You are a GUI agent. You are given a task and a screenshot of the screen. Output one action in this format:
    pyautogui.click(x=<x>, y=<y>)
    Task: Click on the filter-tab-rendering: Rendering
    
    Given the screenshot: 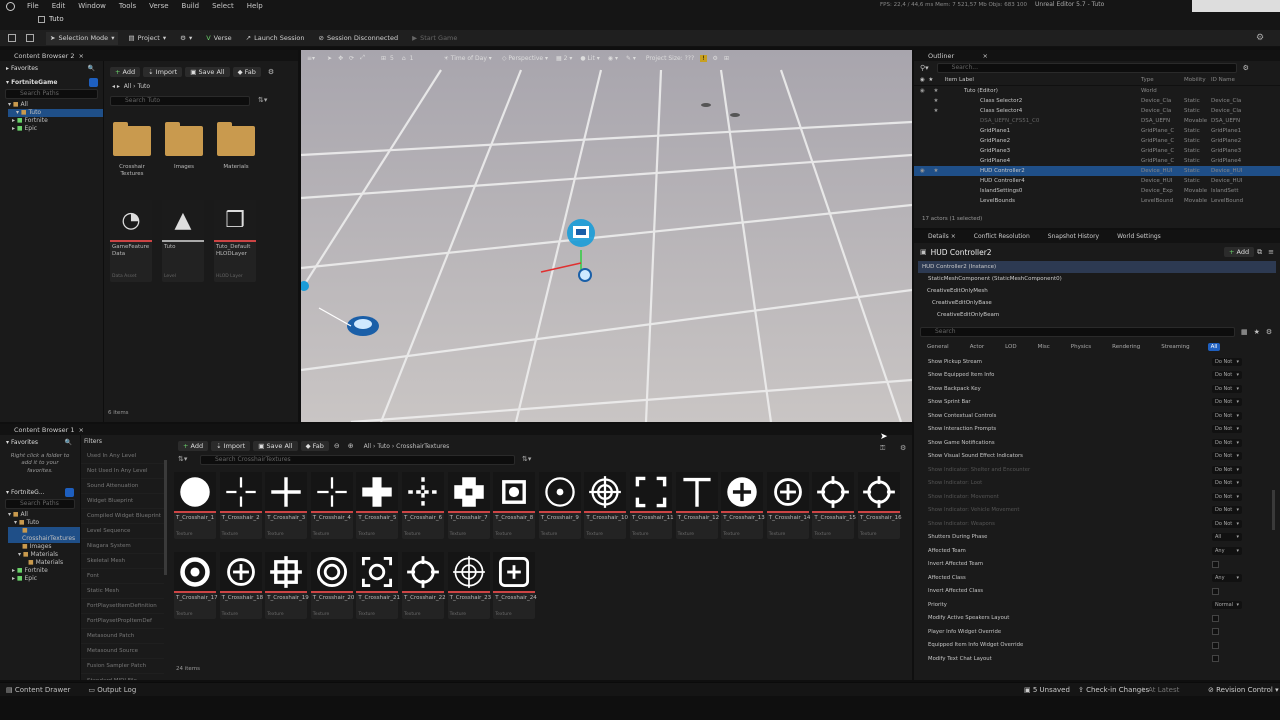 What is the action you would take?
    pyautogui.click(x=1126, y=347)
    